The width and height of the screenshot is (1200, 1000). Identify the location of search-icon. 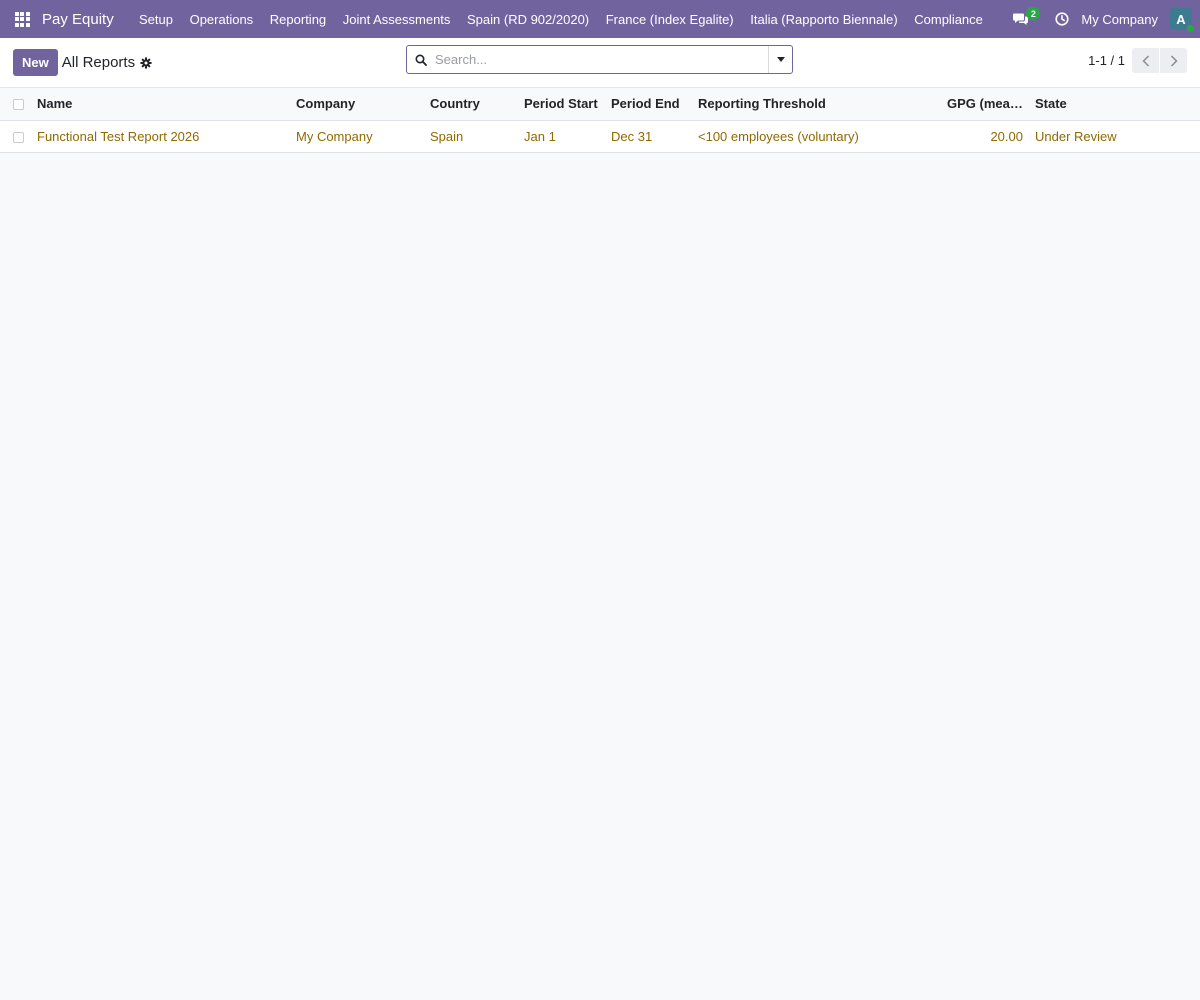
(421, 59).